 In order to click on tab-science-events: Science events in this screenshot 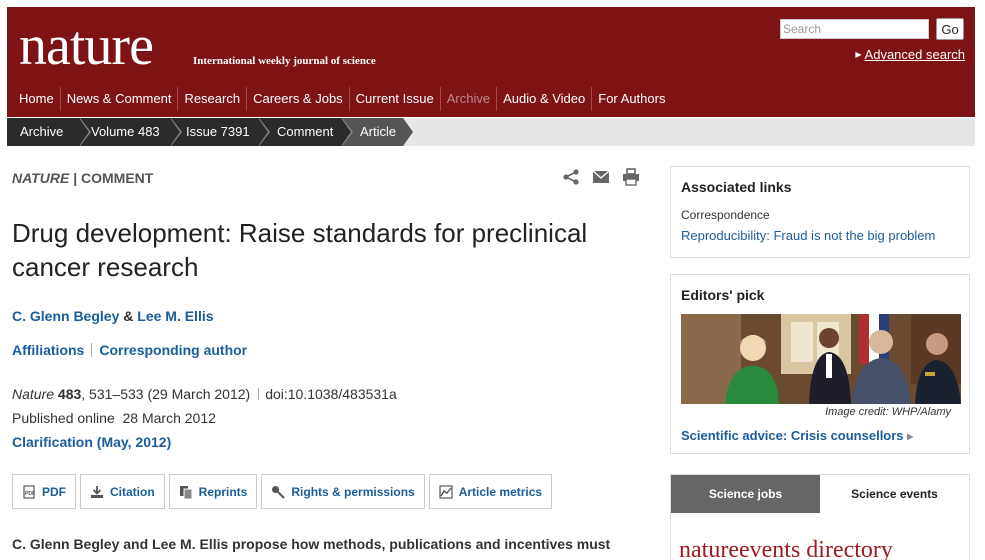, I will do `click(894, 494)`.